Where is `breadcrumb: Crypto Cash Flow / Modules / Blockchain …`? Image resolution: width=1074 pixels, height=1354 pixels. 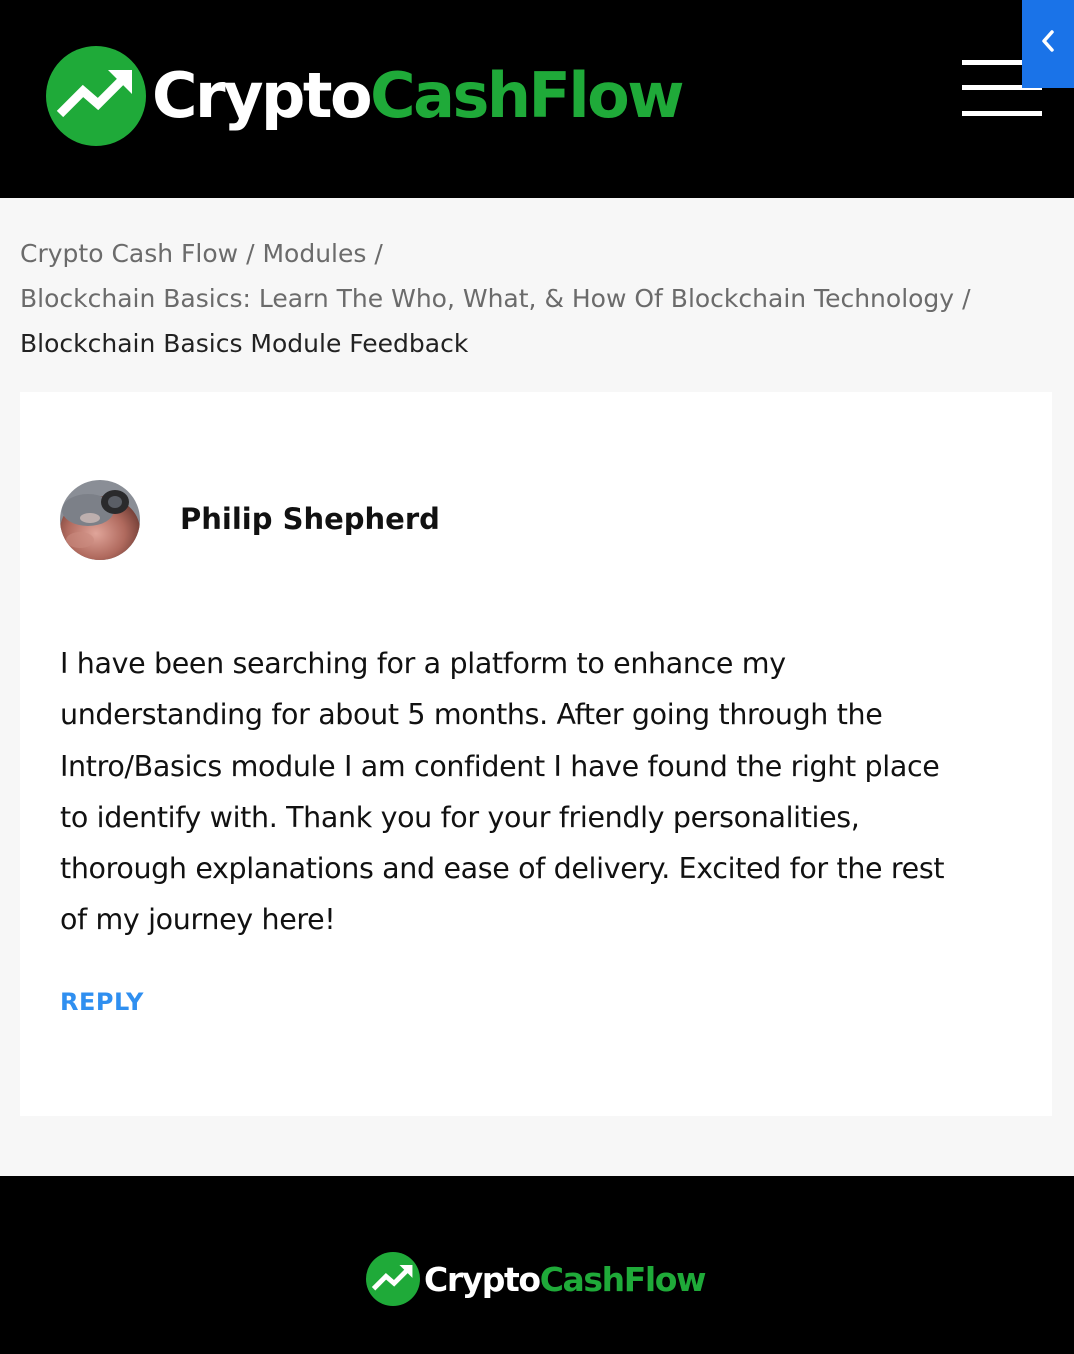 breadcrumb: Crypto Cash Flow / Modules / Blockchain … is located at coordinates (540, 298).